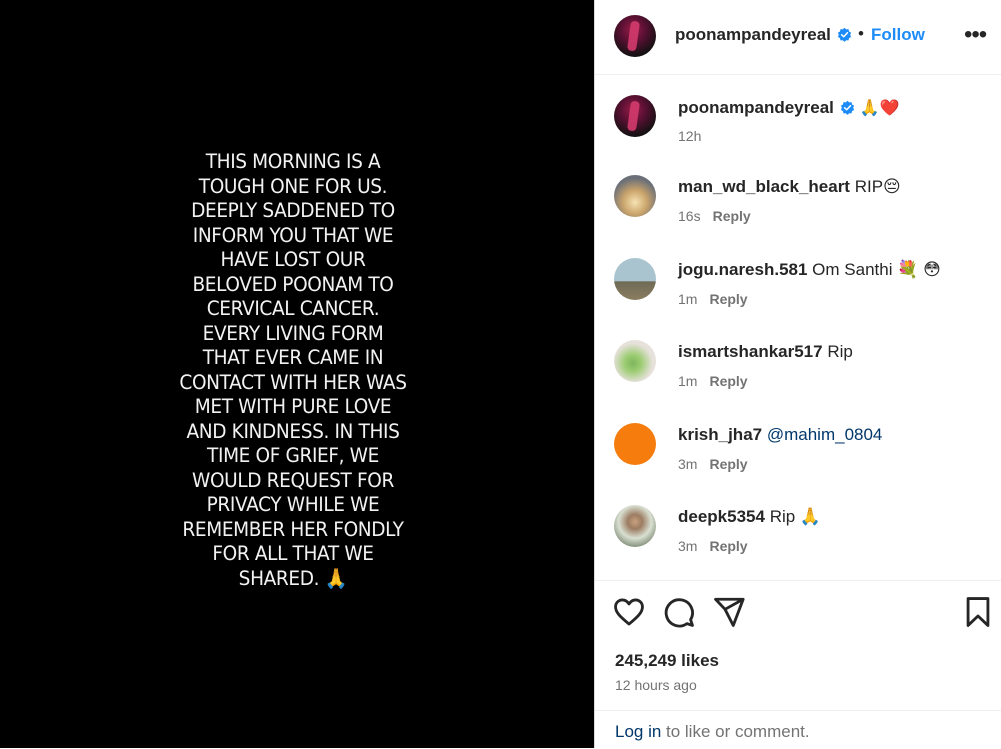 The image size is (1001, 749). What do you see at coordinates (898, 35) in the screenshot?
I see `follow-button: Follow` at bounding box center [898, 35].